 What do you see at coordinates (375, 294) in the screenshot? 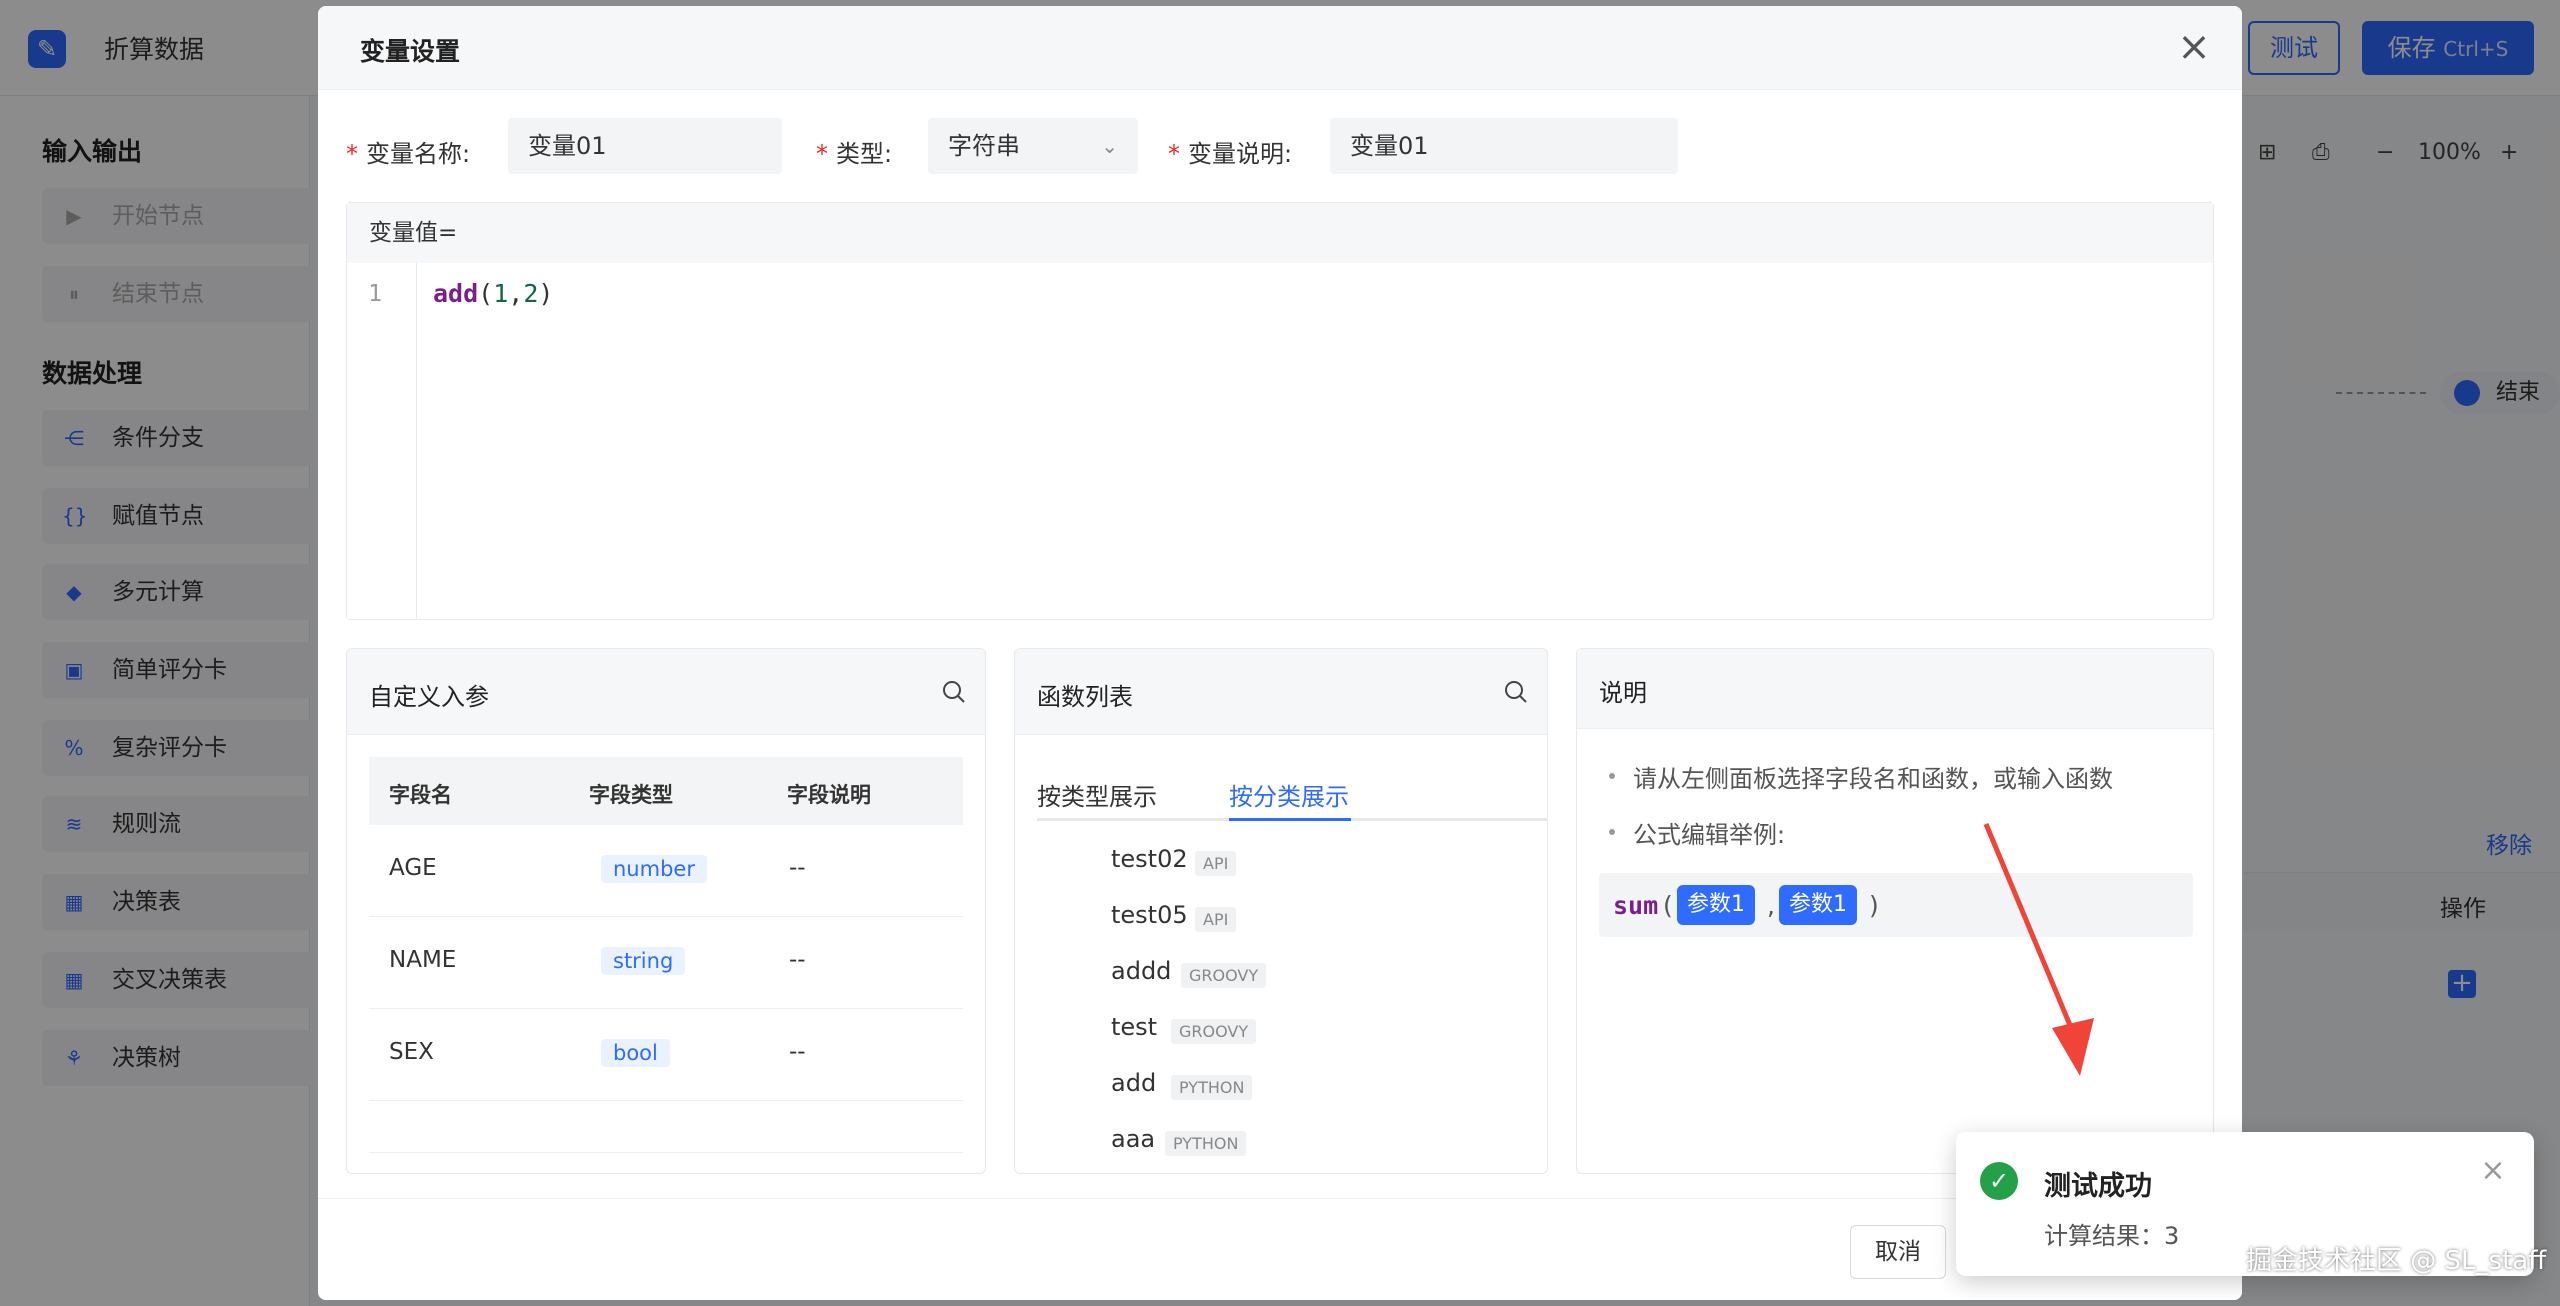
I see `line-number: 1` at bounding box center [375, 294].